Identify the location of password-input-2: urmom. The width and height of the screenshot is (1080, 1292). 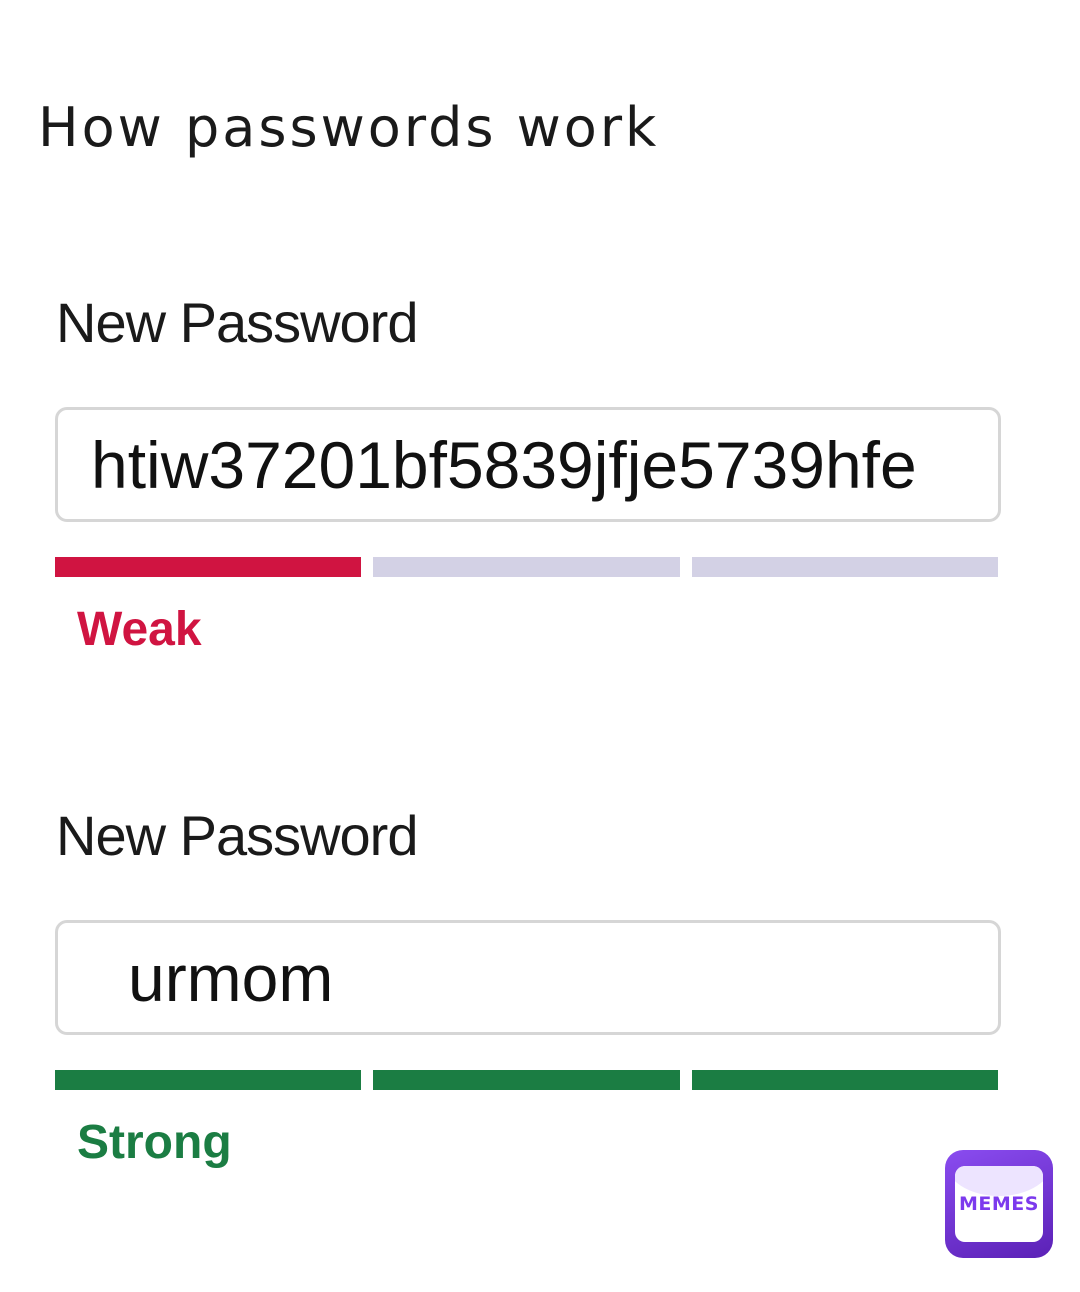
(528, 977).